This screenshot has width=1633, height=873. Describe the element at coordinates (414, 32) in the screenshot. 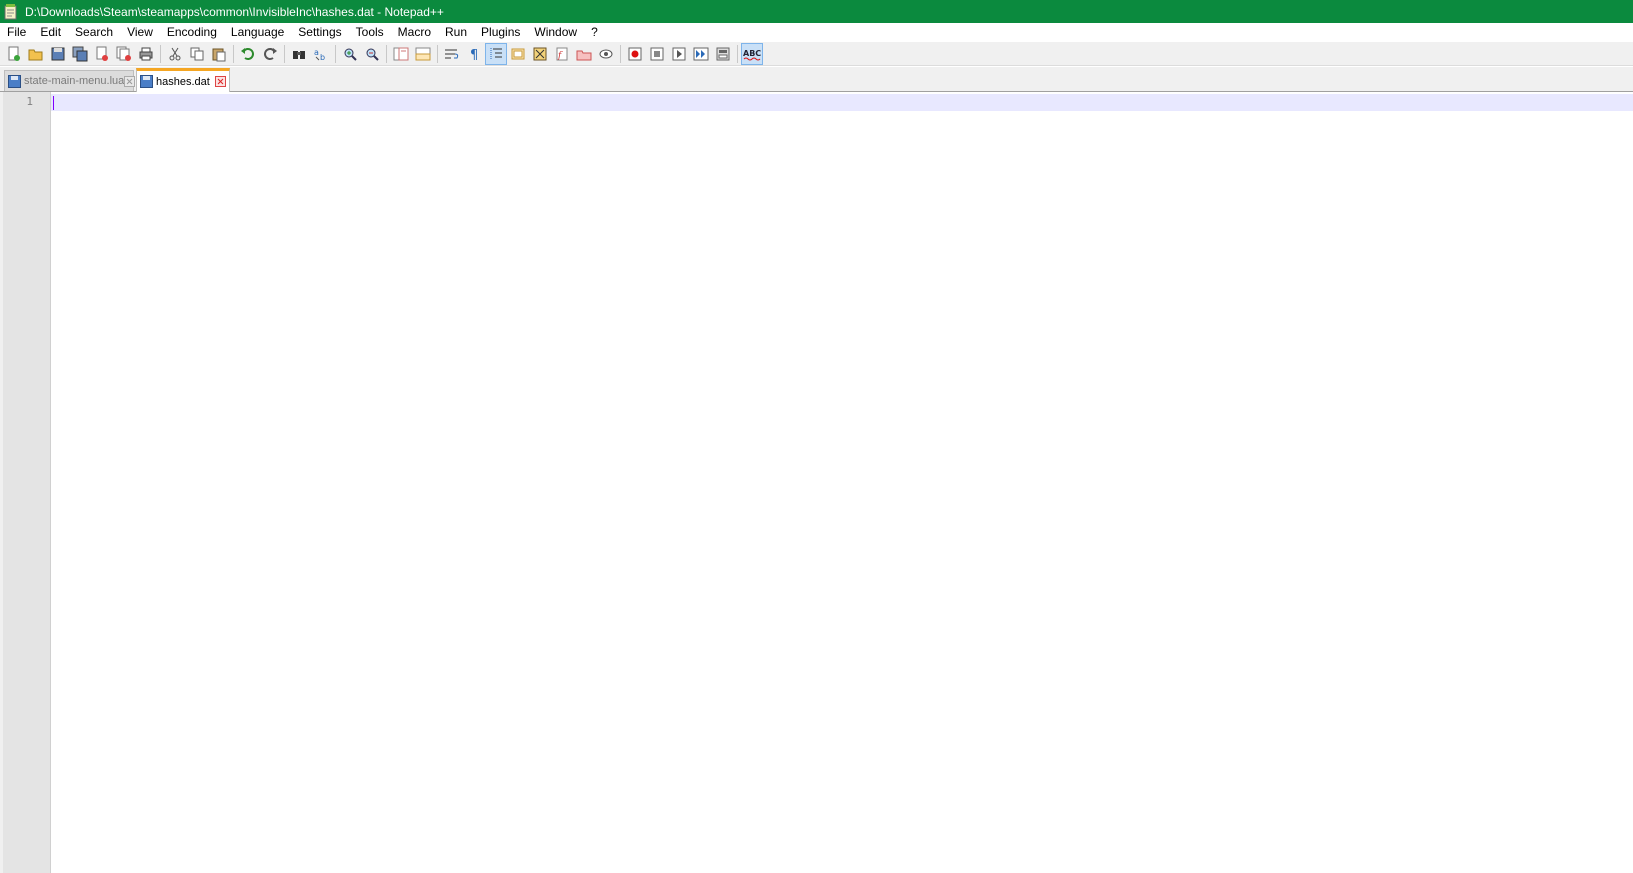

I see `menu-macro: Macro` at that location.